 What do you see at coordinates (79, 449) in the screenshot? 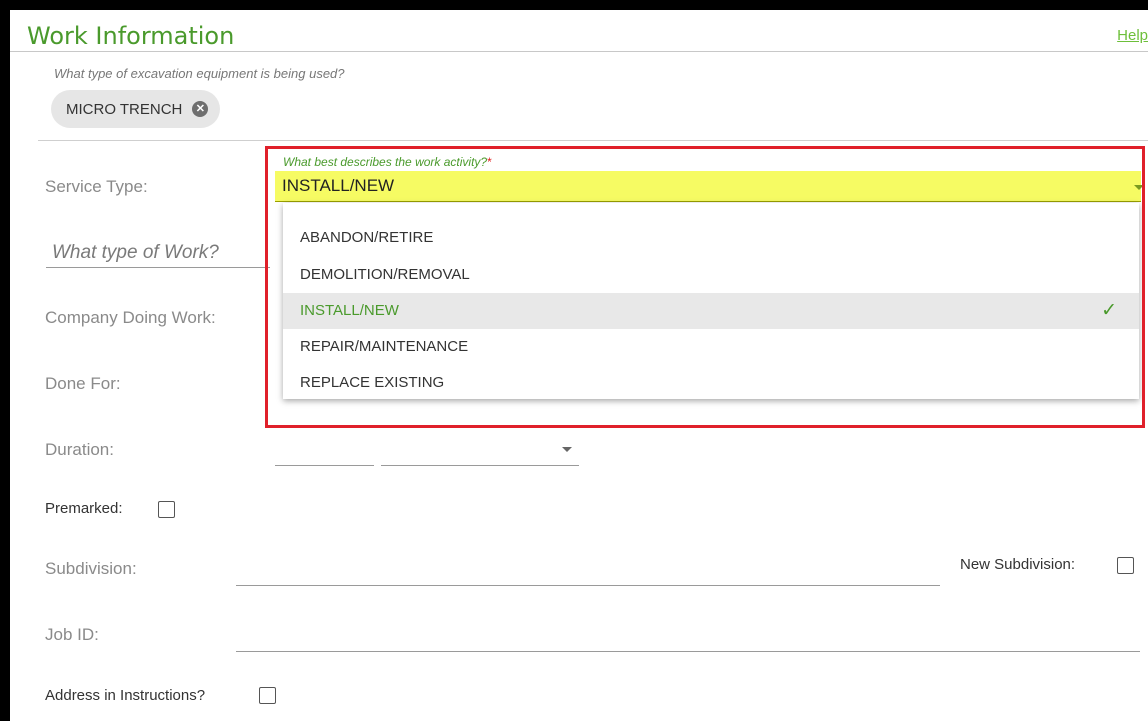
I see `duration-label: Duration:` at bounding box center [79, 449].